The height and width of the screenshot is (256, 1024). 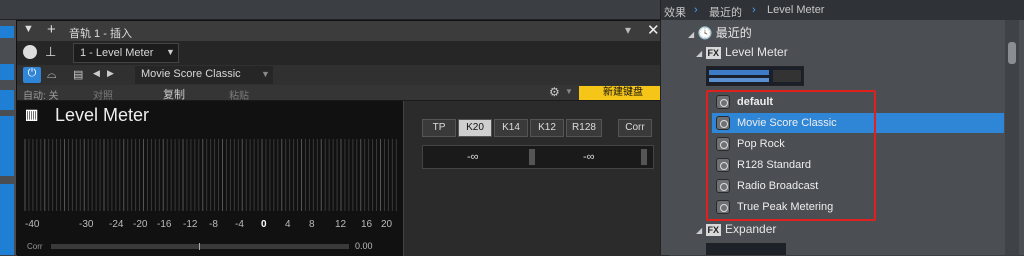 I want to click on correlation-marker, so click(x=199, y=246).